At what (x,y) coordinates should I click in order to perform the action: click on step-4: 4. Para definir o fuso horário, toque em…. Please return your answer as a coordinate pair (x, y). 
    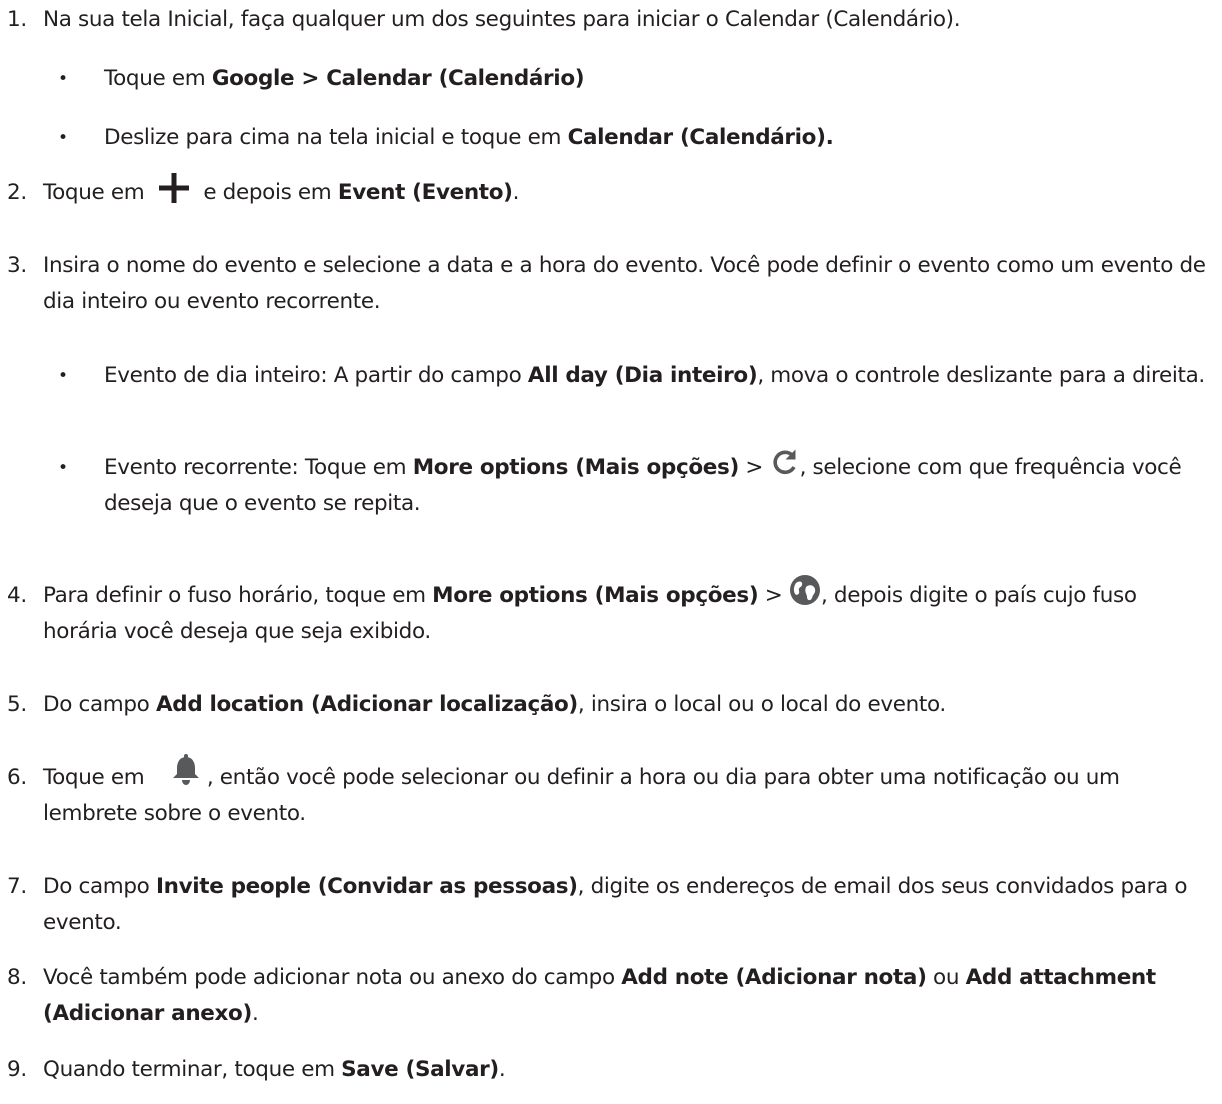
    Looking at the image, I should click on (610, 612).